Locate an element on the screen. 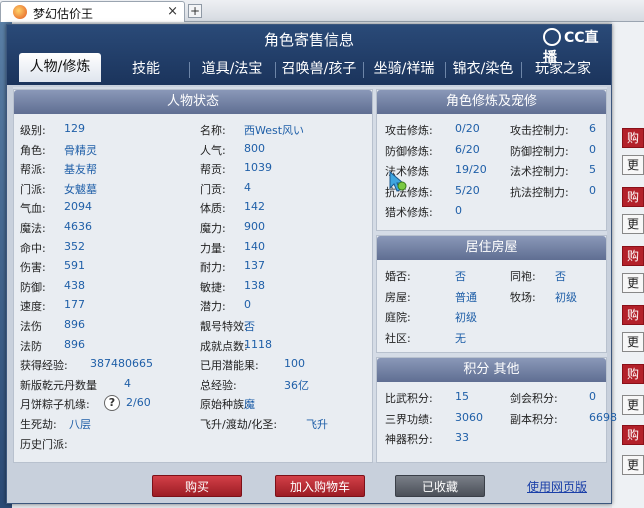  house-field-value: 普通 is located at coordinates (466, 297).